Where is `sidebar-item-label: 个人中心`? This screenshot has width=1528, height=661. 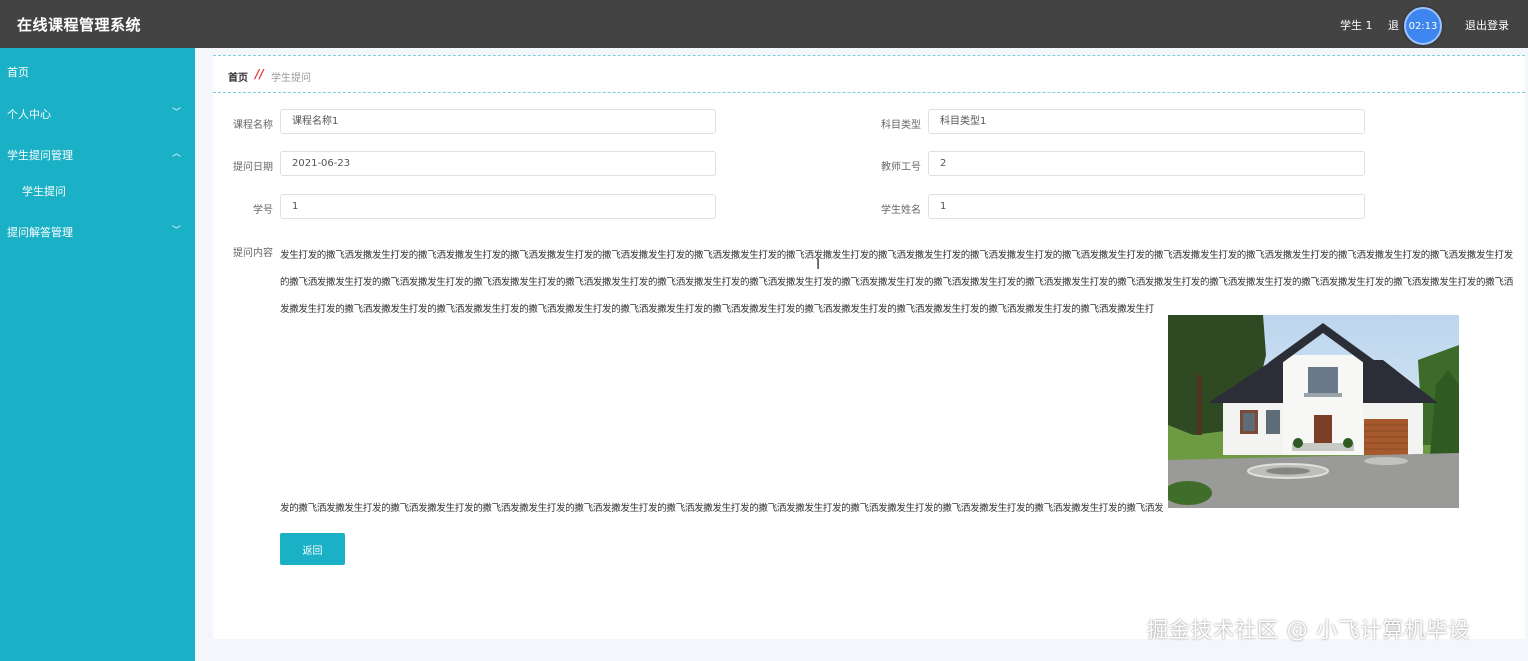
sidebar-item-label: 个人中心 is located at coordinates (29, 114).